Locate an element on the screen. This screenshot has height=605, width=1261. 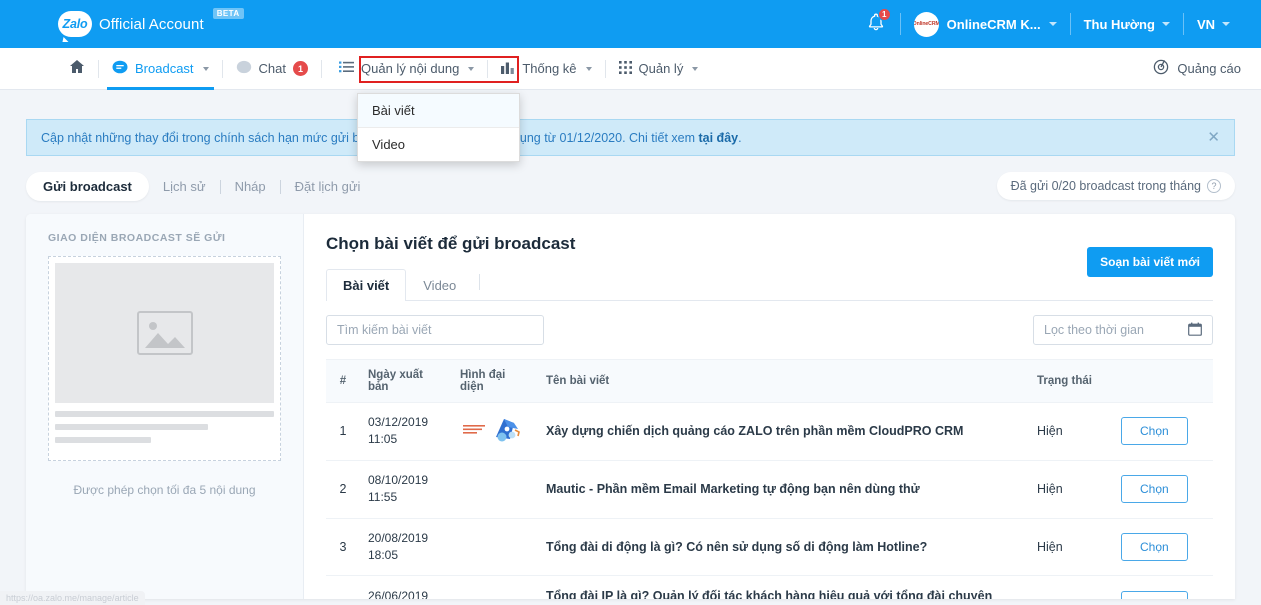
article-thumbnail is located at coordinates (492, 433).